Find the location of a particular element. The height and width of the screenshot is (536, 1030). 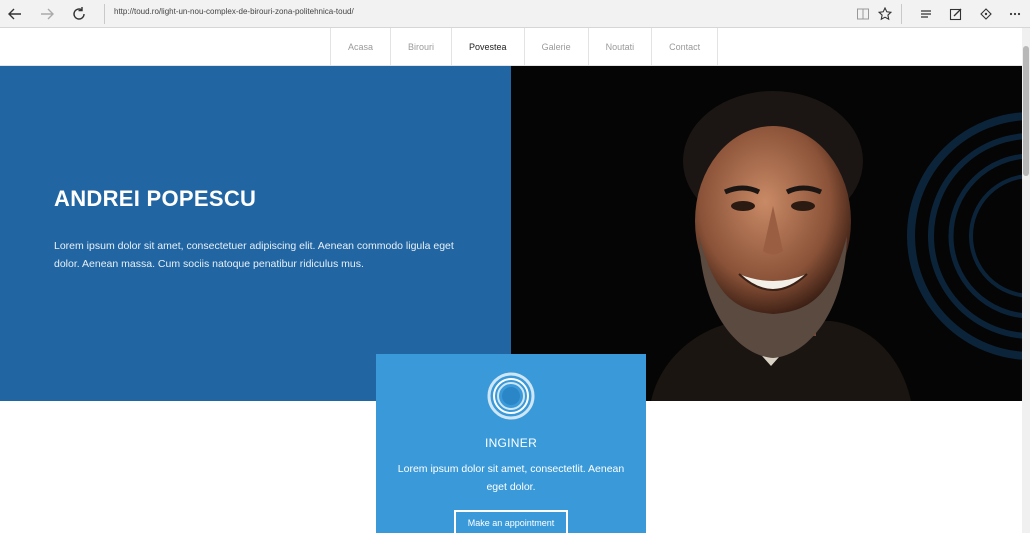

nav-item-acasa: Acasa is located at coordinates (361, 47).